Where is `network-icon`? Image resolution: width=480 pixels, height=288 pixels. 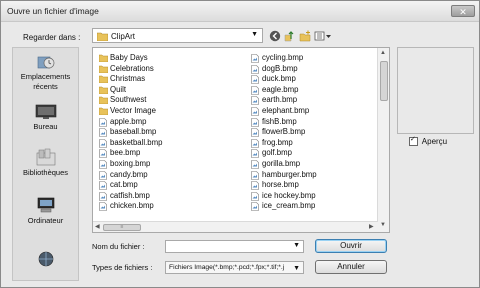 network-icon is located at coordinates (45, 259).